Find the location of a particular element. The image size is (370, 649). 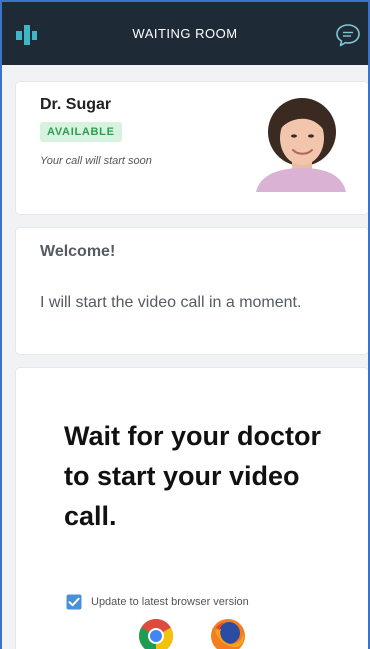

app-logo-icon is located at coordinates (27, 35).